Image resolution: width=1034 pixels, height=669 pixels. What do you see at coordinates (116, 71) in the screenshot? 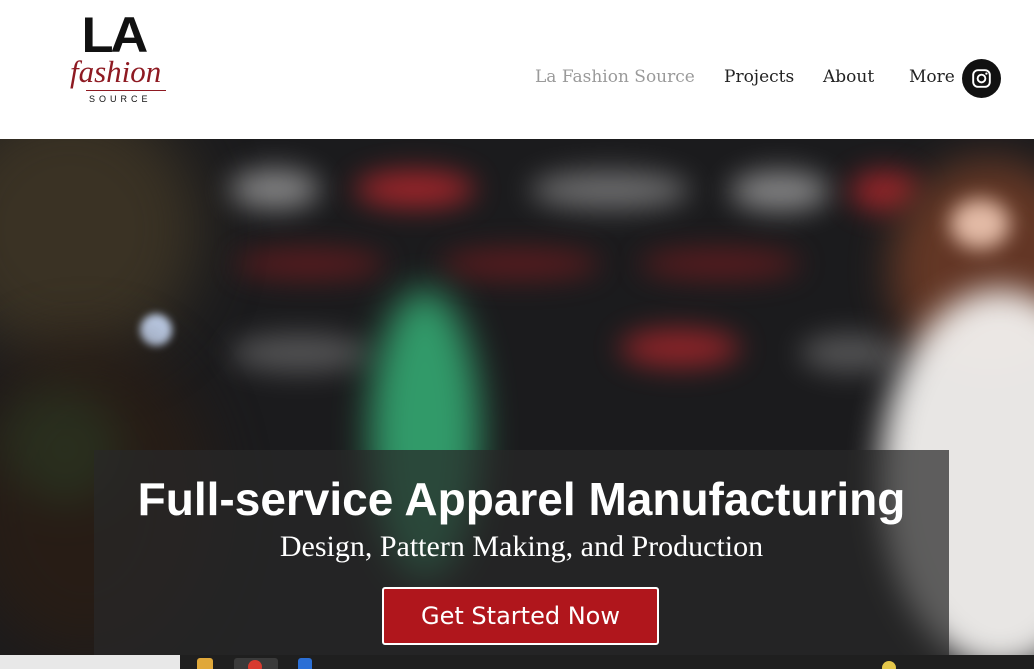
I see `logo-fashion-text: fashion` at bounding box center [116, 71].